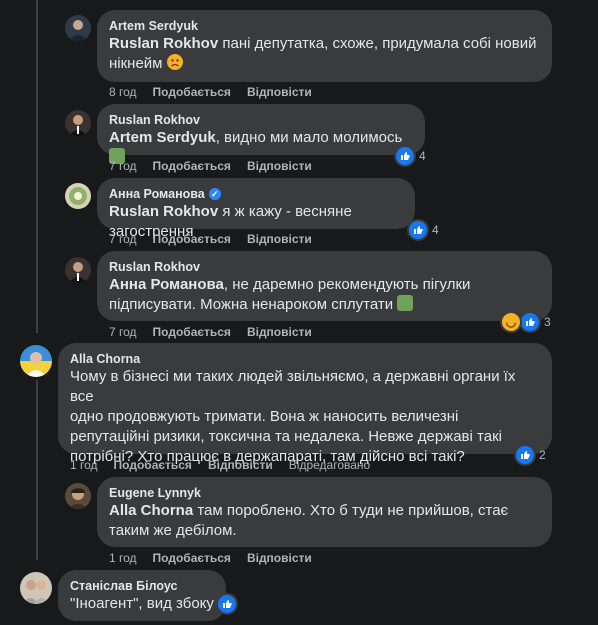 The image size is (598, 625). Describe the element at coordinates (166, 284) in the screenshot. I see `mention-link: Анна Романова` at that location.